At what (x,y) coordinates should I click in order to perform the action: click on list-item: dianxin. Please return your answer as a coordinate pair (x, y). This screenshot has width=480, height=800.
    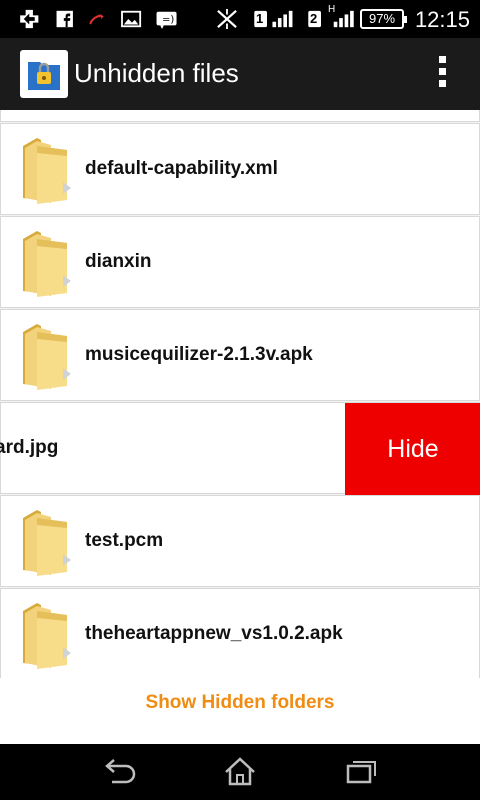
    Looking at the image, I should click on (240, 262).